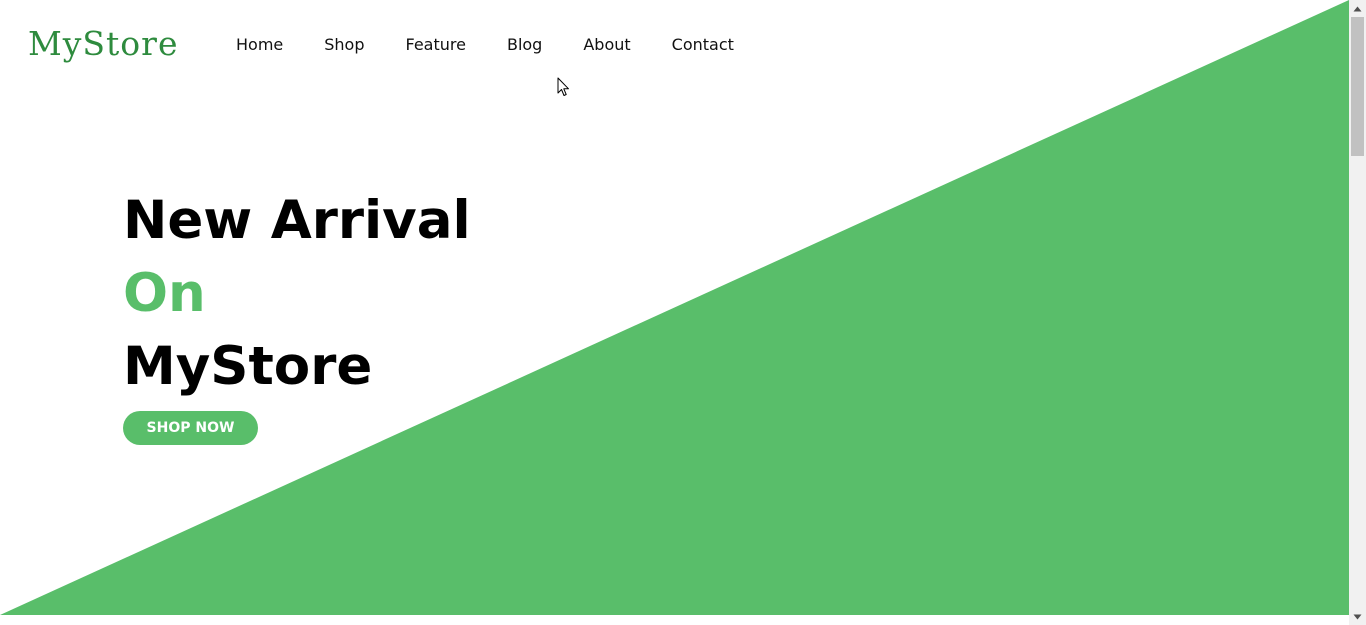  Describe the element at coordinates (344, 45) in the screenshot. I see `nav-item-shop: Shop` at that location.